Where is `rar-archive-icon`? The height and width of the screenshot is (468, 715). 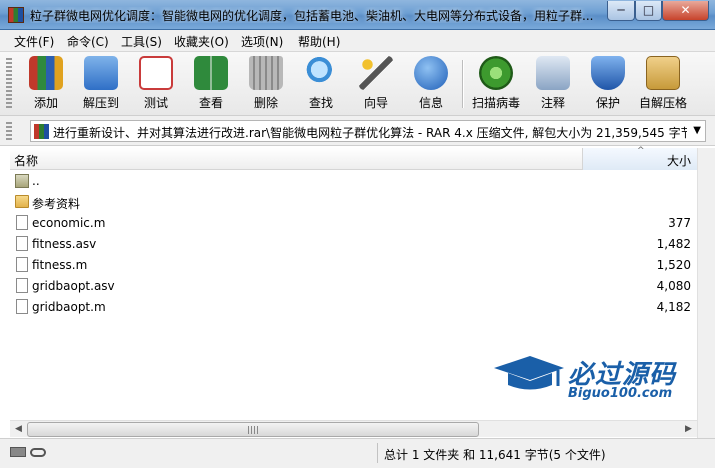 rar-archive-icon is located at coordinates (41, 131).